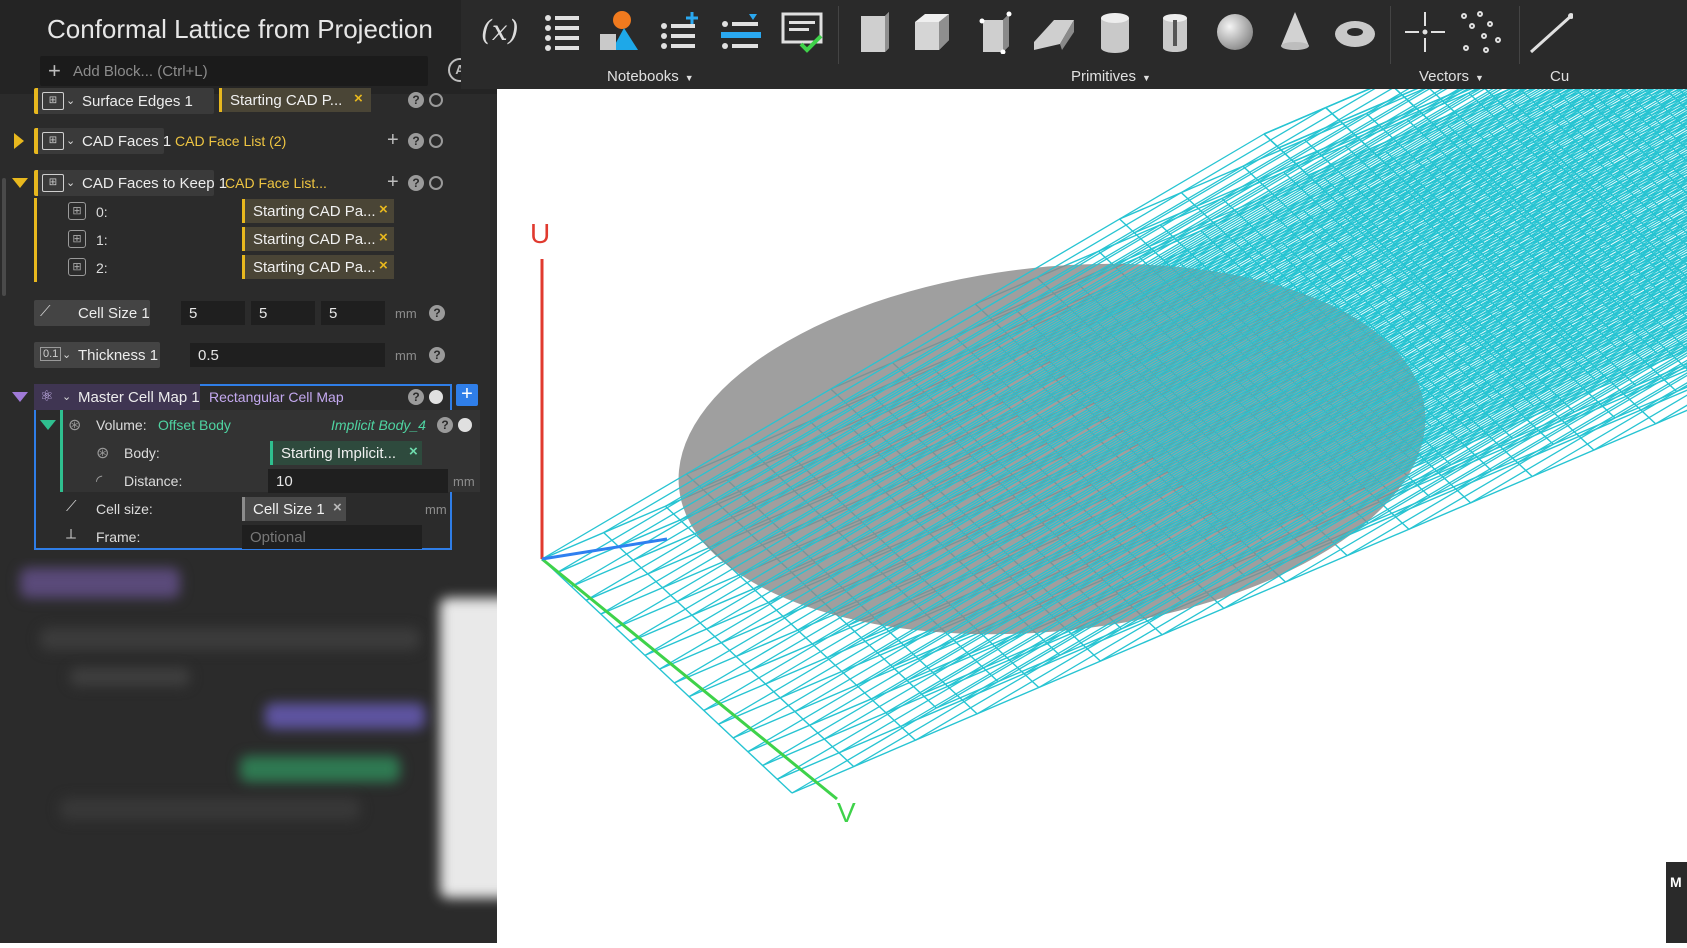 Image resolution: width=1687 pixels, height=948 pixels. I want to click on reference-label: Cell Size 1, so click(289, 509).